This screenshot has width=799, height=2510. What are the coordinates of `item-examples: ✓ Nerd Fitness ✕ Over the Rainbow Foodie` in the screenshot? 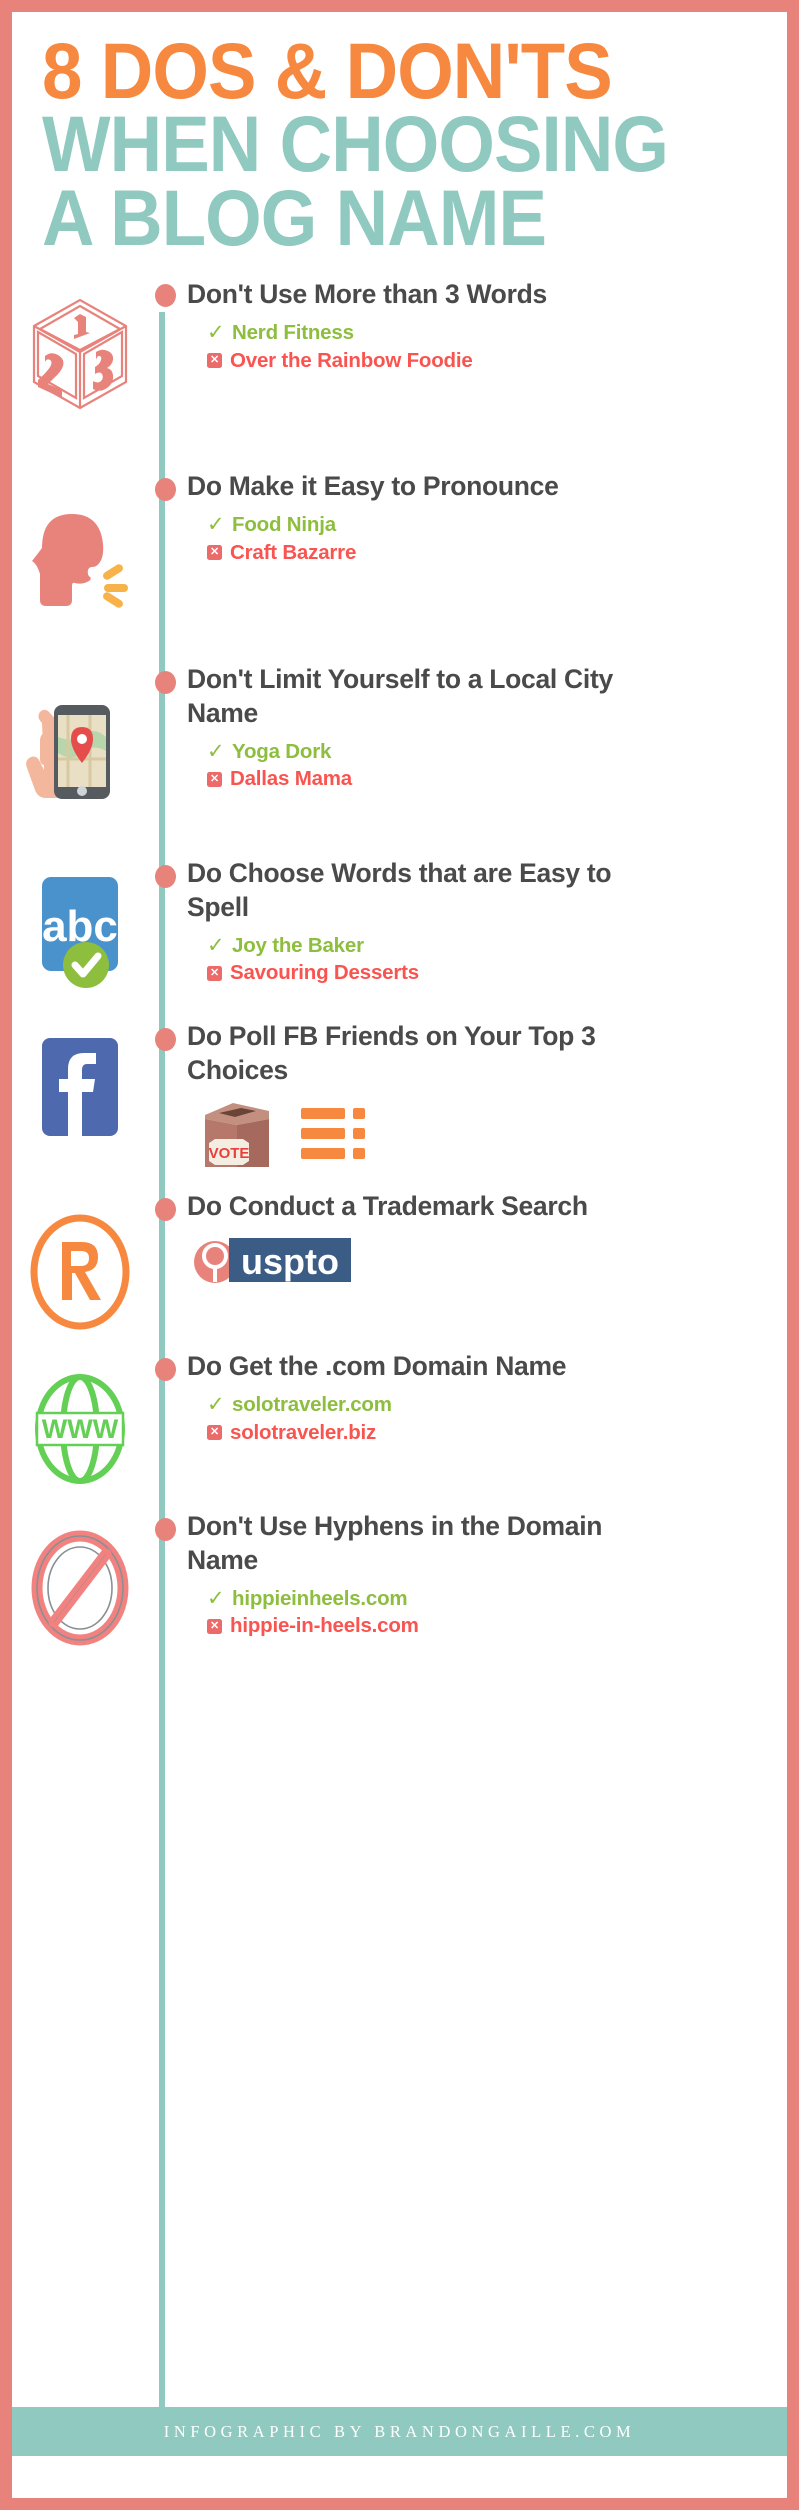 It's located at (487, 346).